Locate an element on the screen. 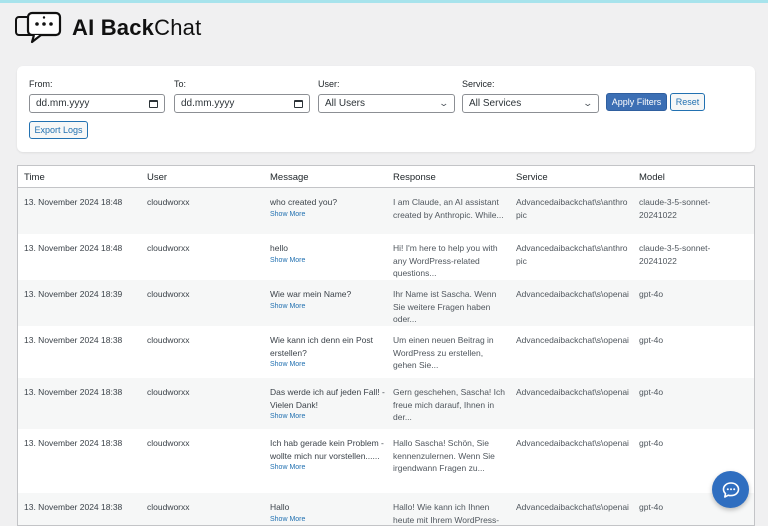  cell-message: who created you? Show More is located at coordinates (327, 208).